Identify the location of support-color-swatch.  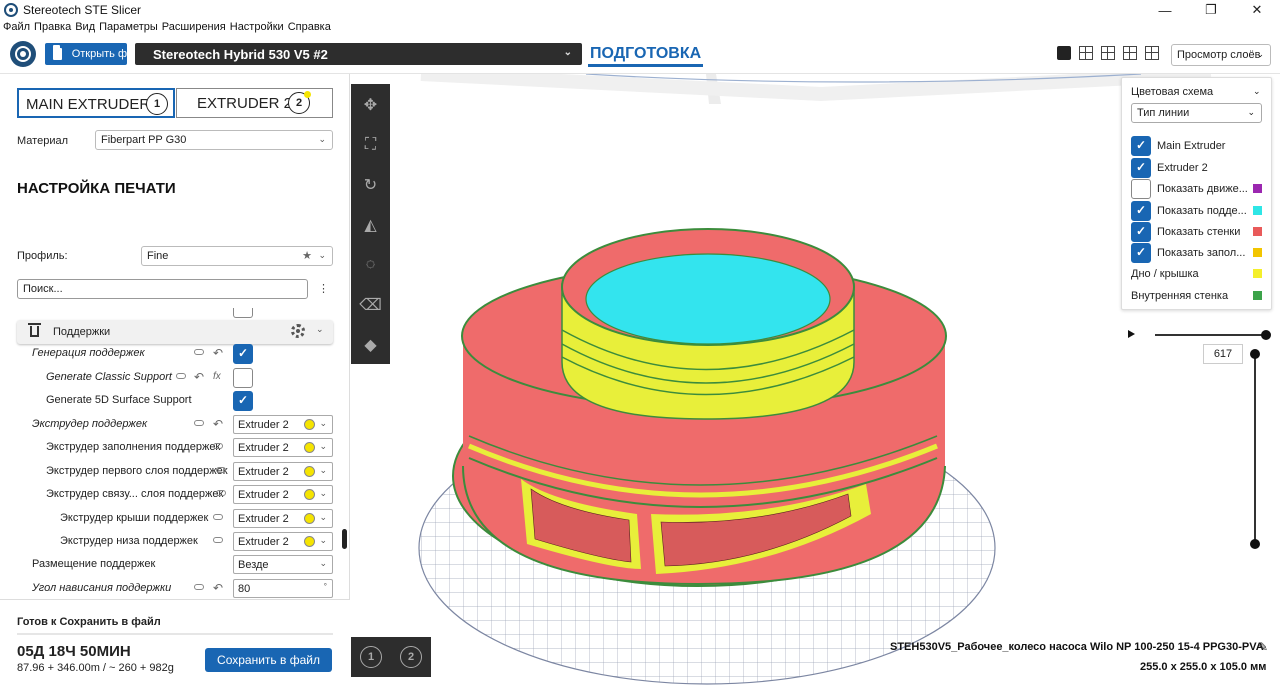
(1257, 210).